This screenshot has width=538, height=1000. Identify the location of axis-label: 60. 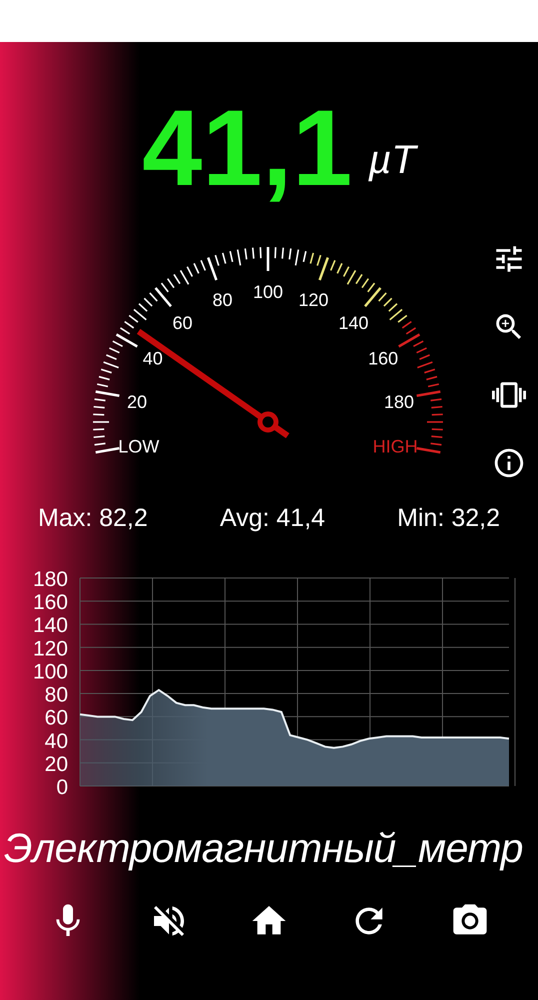
(56, 718).